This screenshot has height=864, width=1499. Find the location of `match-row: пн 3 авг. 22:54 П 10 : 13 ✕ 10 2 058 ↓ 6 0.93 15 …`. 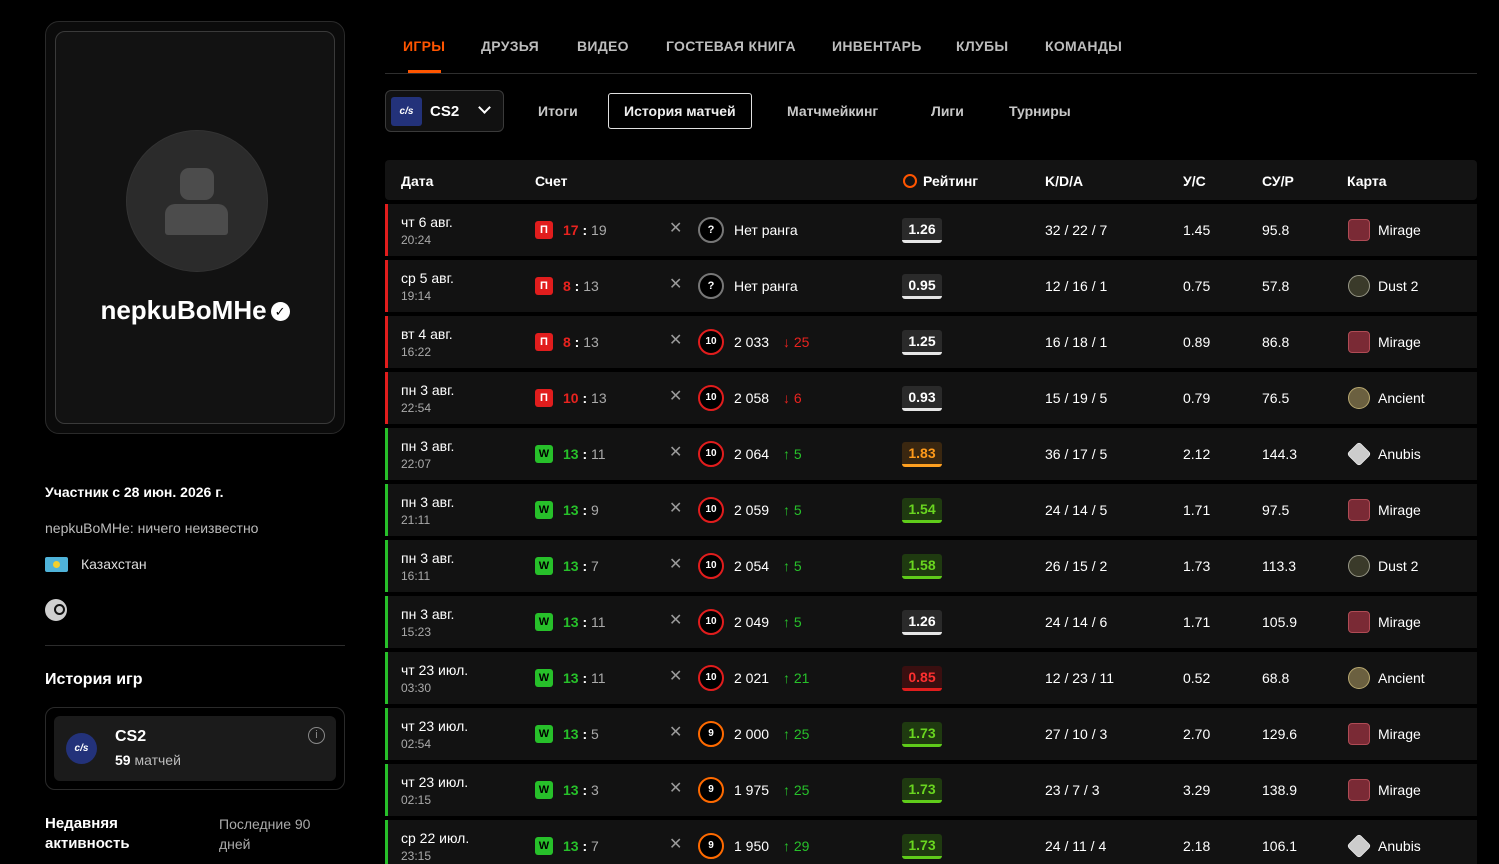

match-row: пн 3 авг. 22:54 П 10 : 13 ✕ 10 2 058 ↓ 6 0.93 15 … is located at coordinates (931, 398).